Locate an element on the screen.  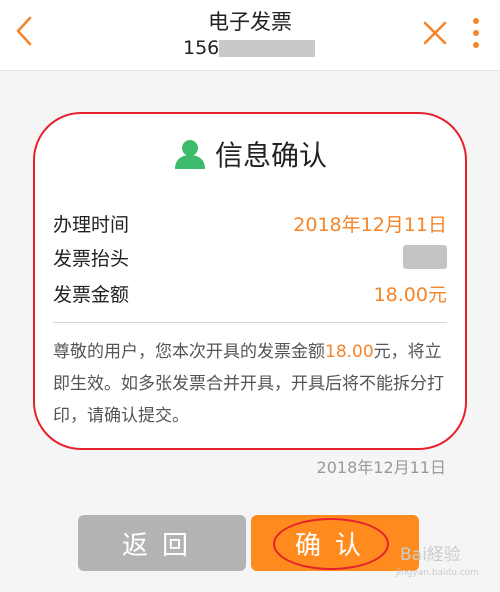
masked-phone-digits is located at coordinates (267, 48).